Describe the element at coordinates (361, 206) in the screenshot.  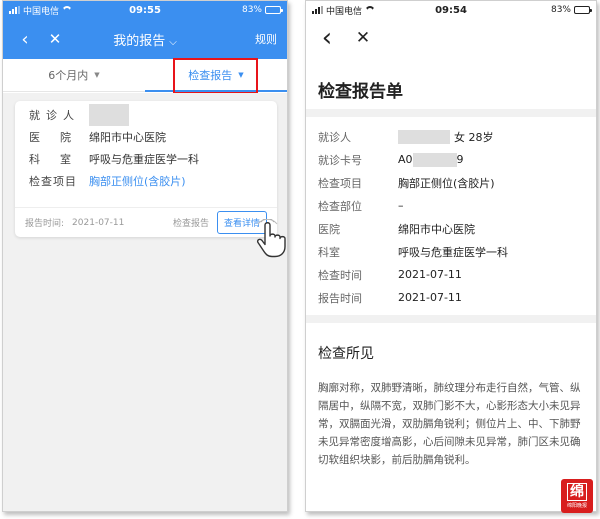
I see `info-row-body-part: 检查部位 –` at that location.